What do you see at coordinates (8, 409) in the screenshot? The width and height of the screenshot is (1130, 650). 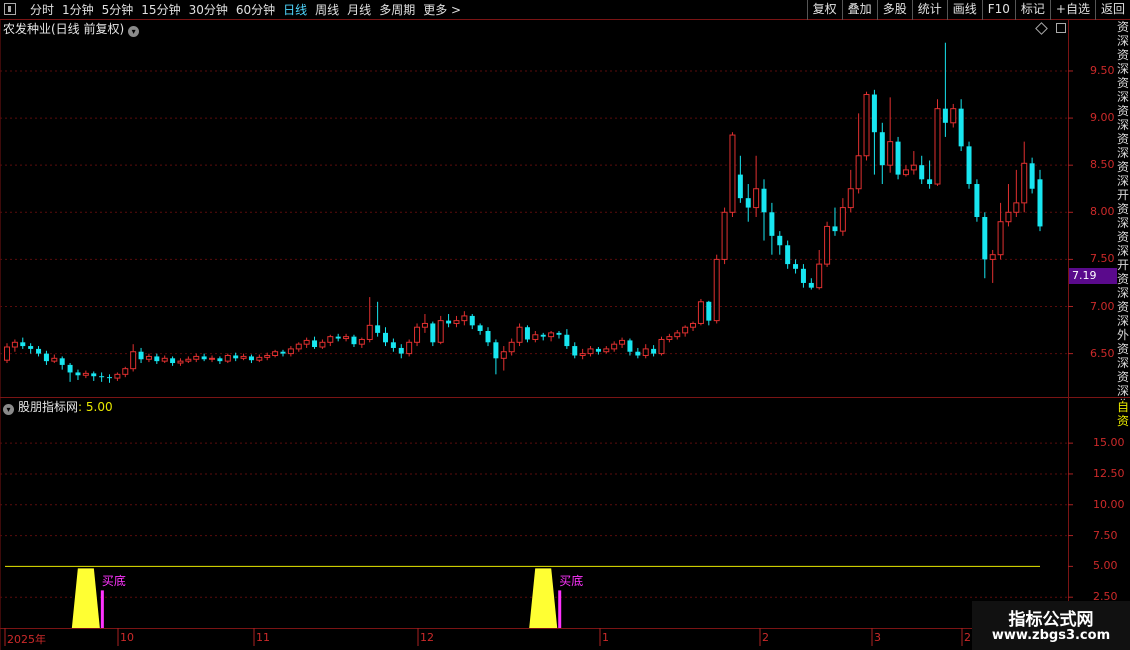 I see `chevron-down-icon: ▾` at bounding box center [8, 409].